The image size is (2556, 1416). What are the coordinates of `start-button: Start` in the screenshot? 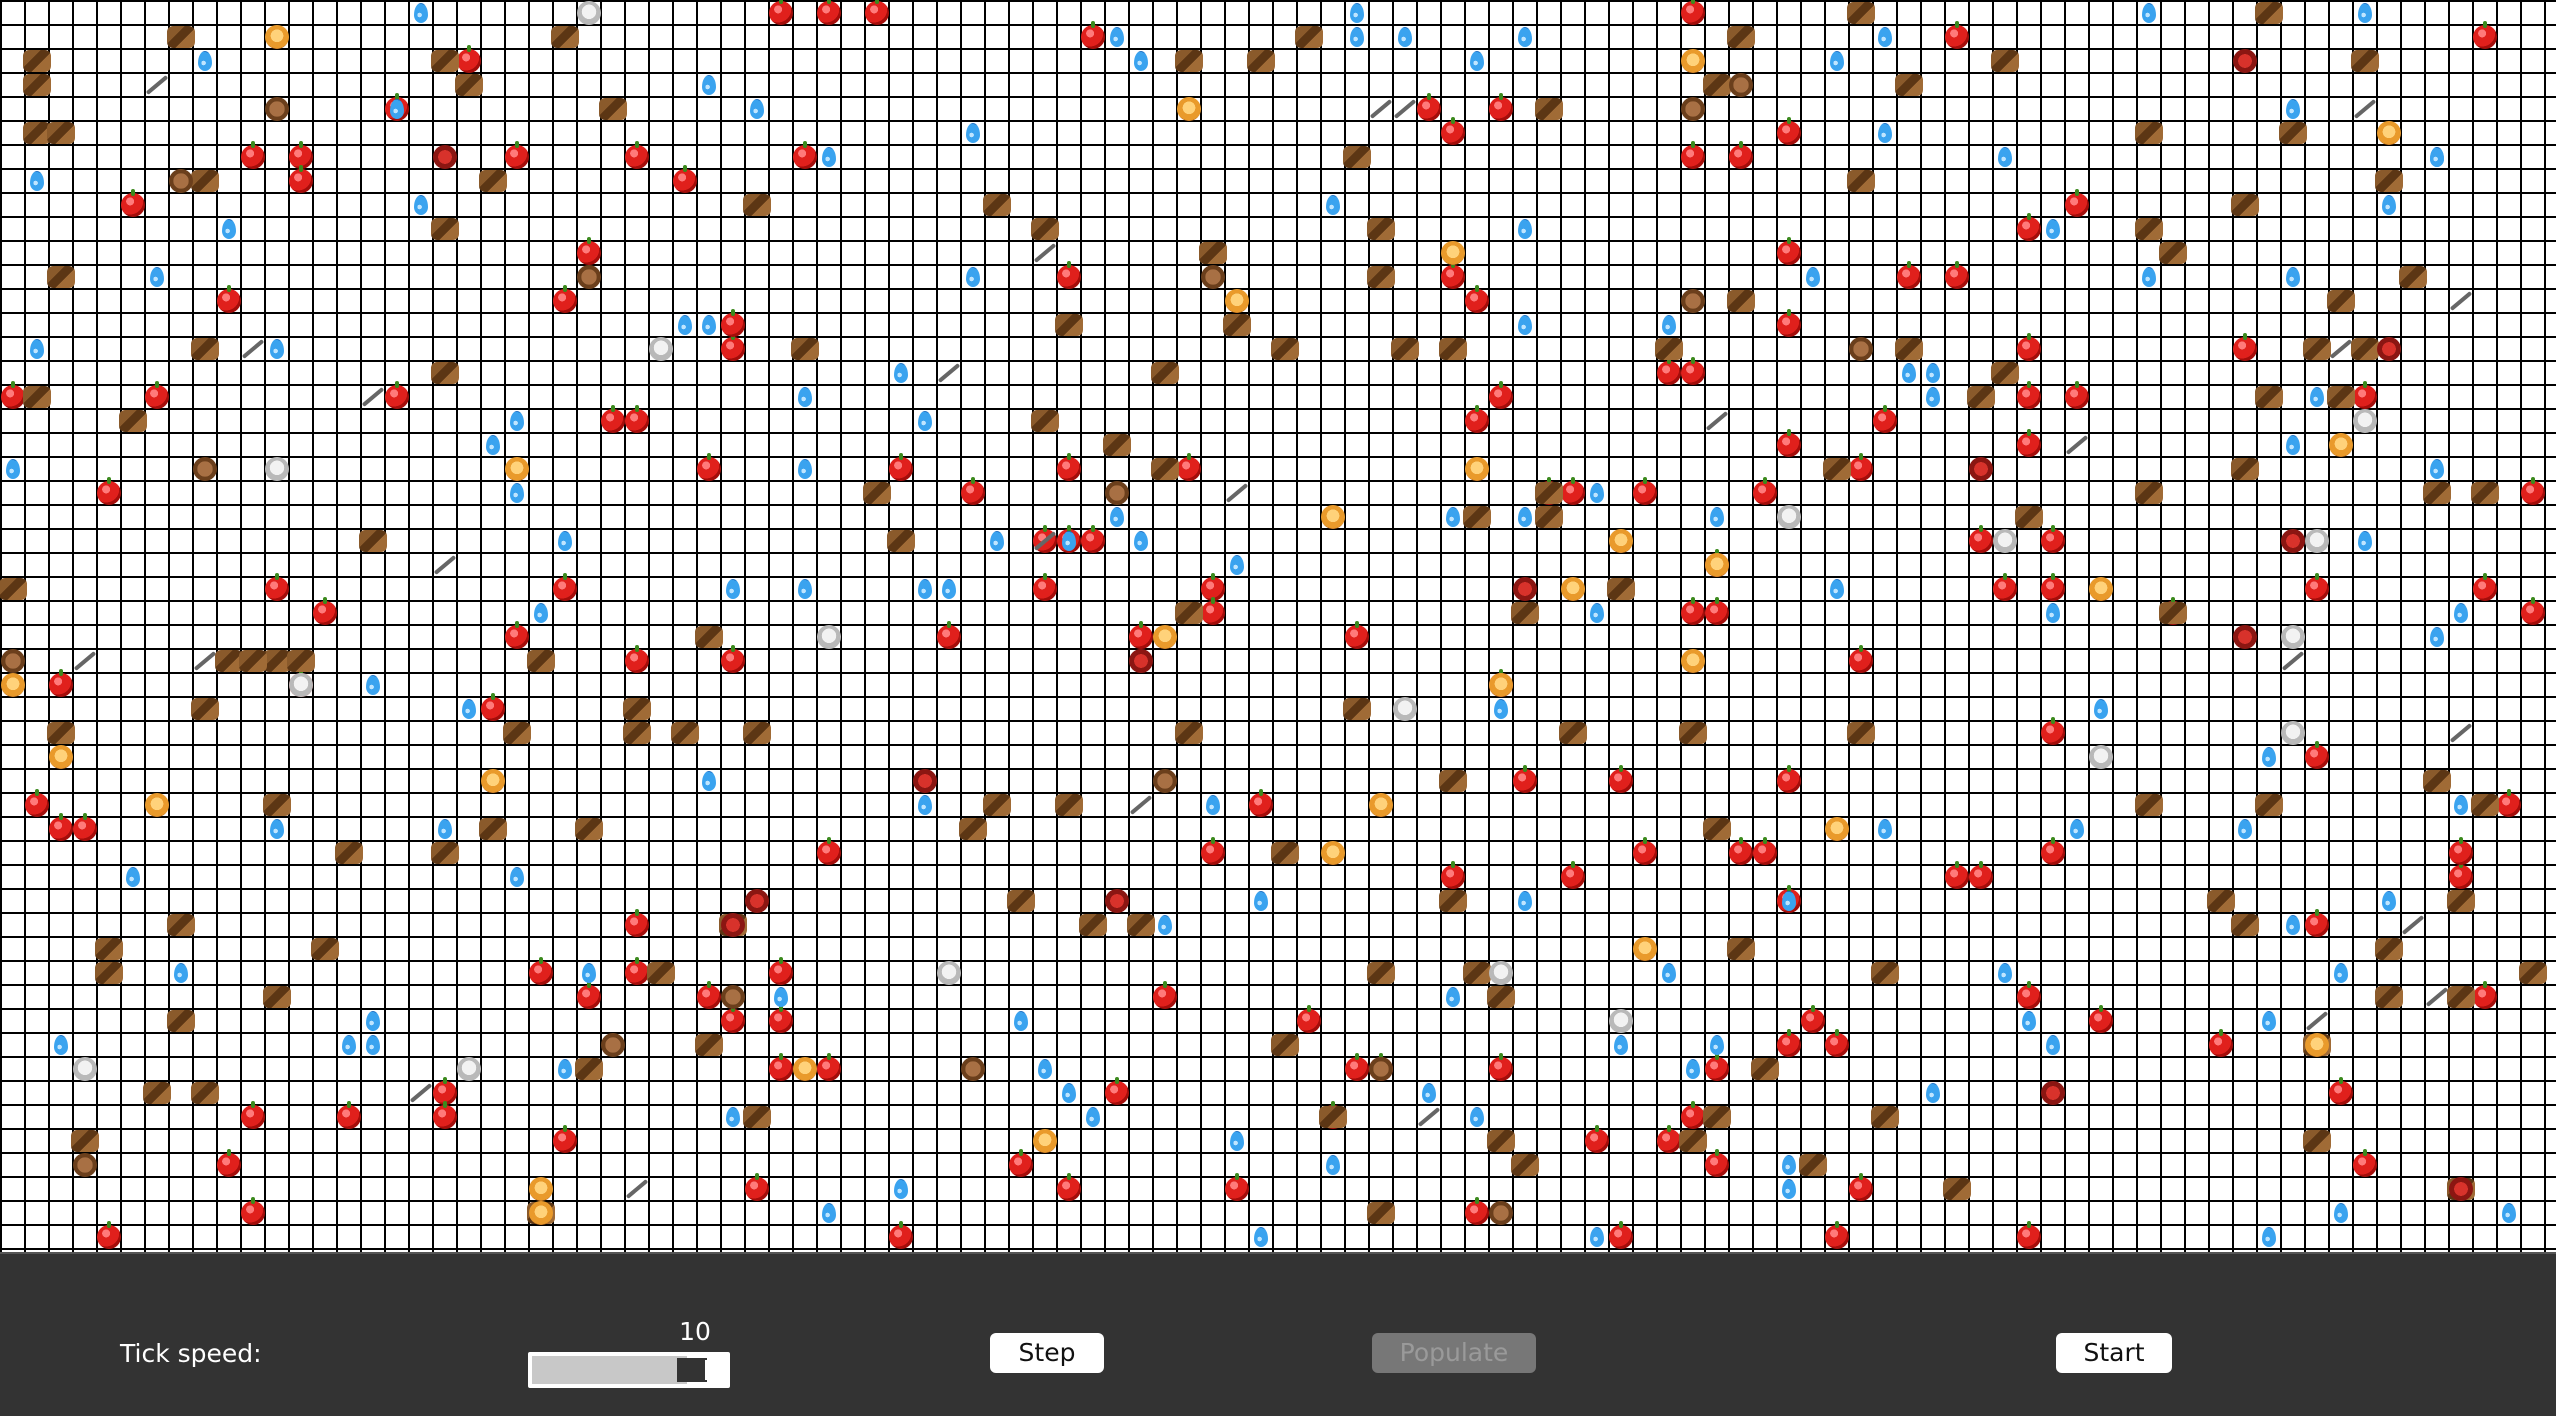 It's located at (2114, 1353).